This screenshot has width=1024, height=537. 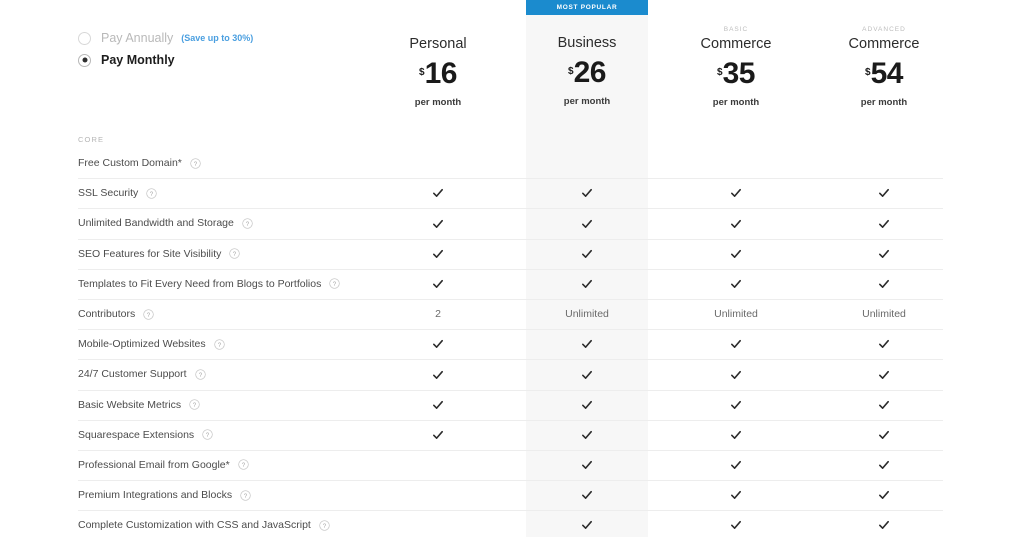 I want to click on billing-option-monthly: Pay Monthly, so click(x=228, y=60).